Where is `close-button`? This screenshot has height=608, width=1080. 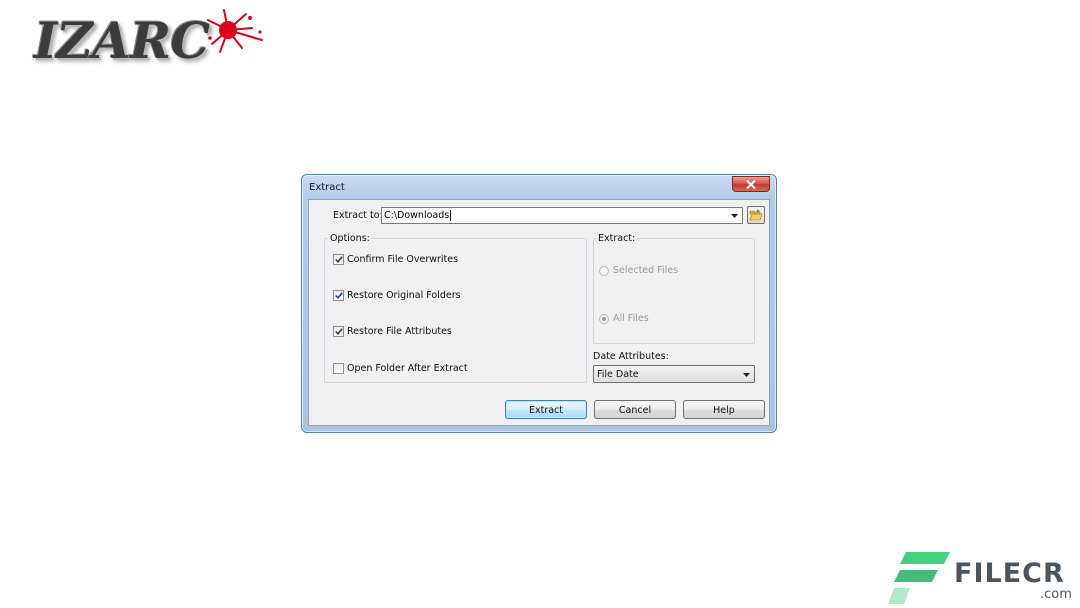
close-button is located at coordinates (751, 184).